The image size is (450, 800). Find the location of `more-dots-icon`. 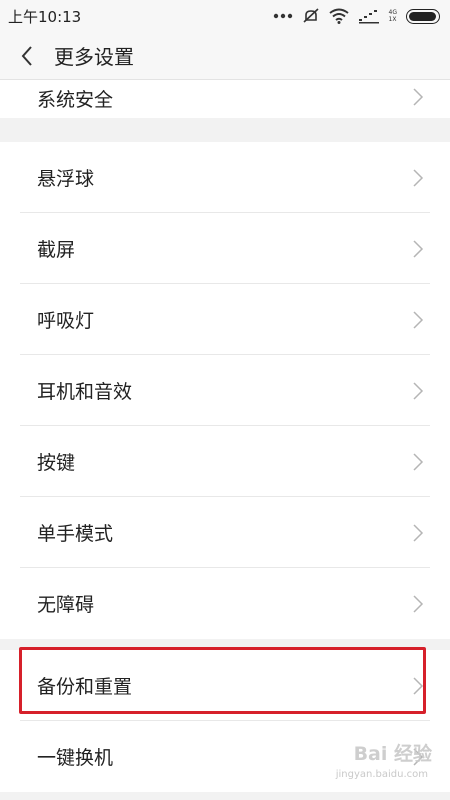

more-dots-icon is located at coordinates (283, 16).